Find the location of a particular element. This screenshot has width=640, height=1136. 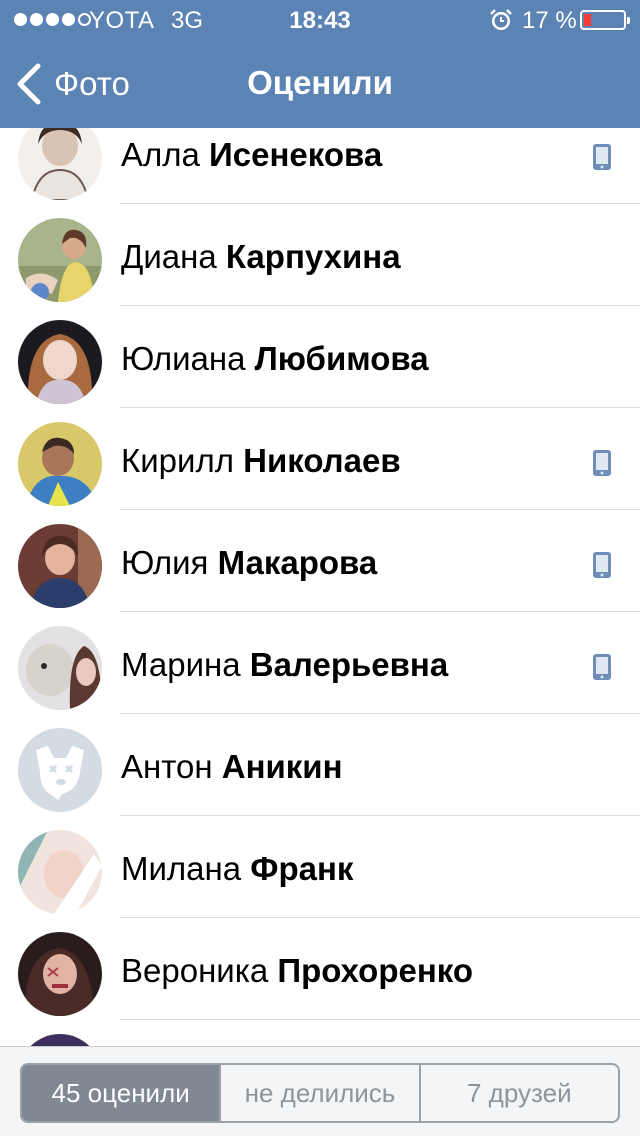

list-item: Вероника Прохоренко is located at coordinates (320, 969).